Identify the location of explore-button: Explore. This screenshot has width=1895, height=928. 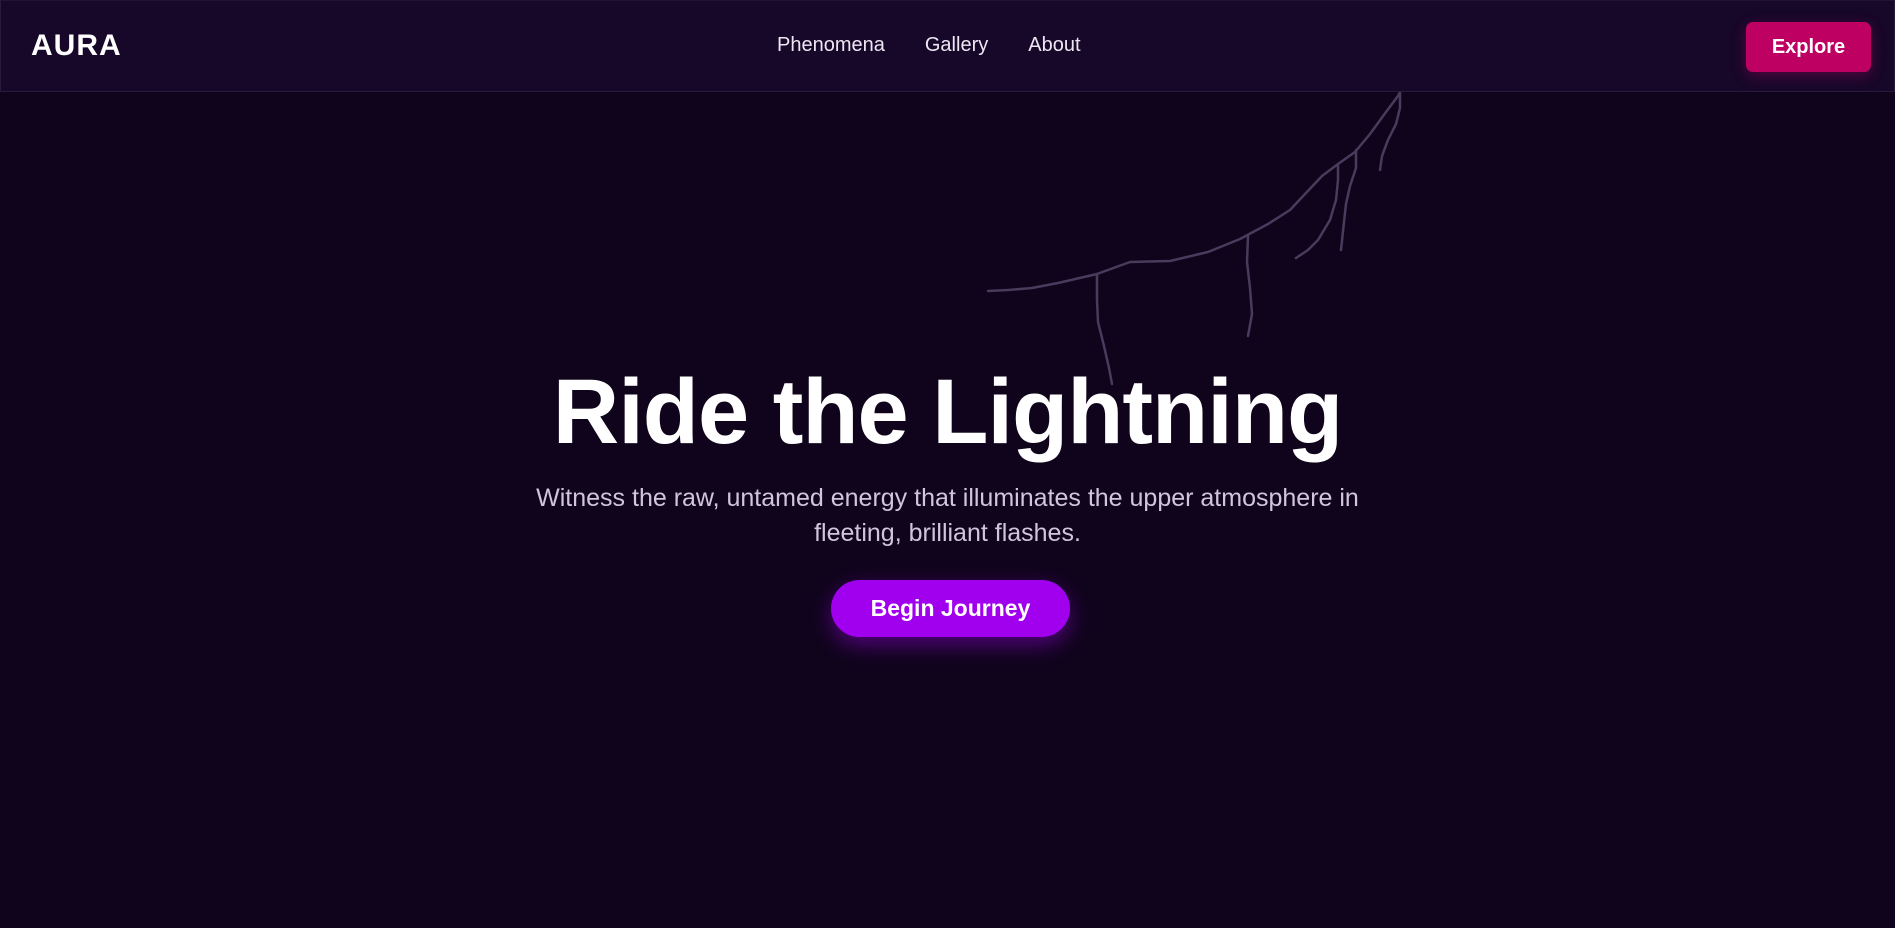
(1808, 47).